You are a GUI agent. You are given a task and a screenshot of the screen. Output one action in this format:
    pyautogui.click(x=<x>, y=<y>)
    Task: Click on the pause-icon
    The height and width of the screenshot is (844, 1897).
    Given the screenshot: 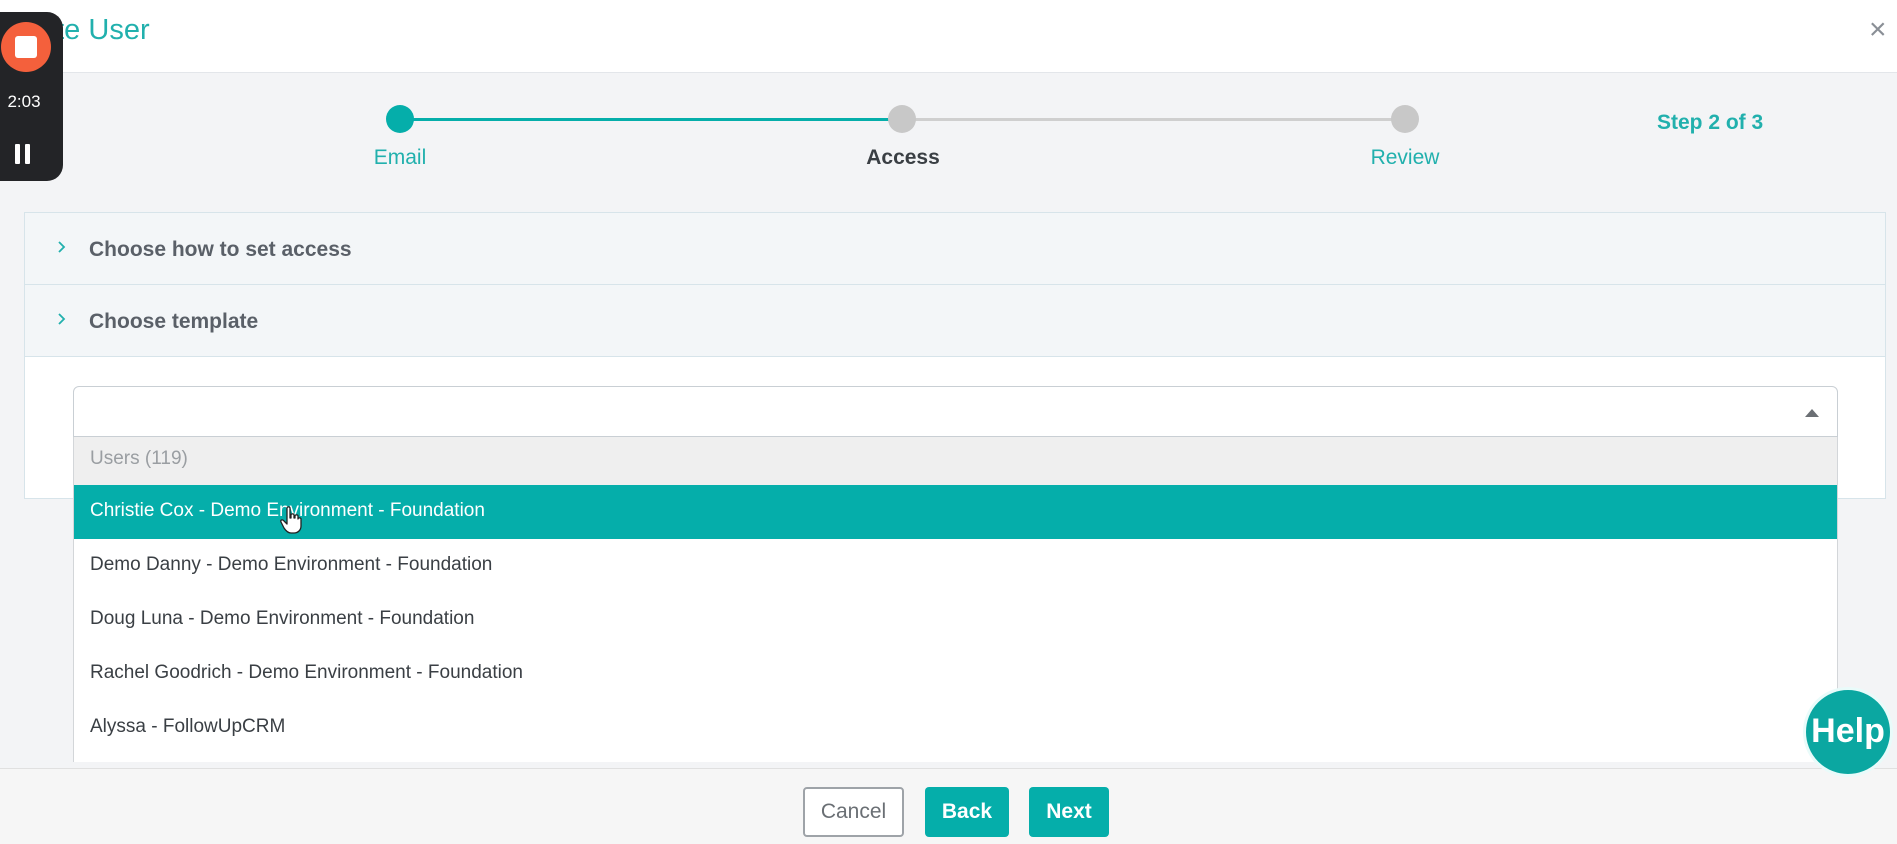 What is the action you would take?
    pyautogui.click(x=23, y=154)
    